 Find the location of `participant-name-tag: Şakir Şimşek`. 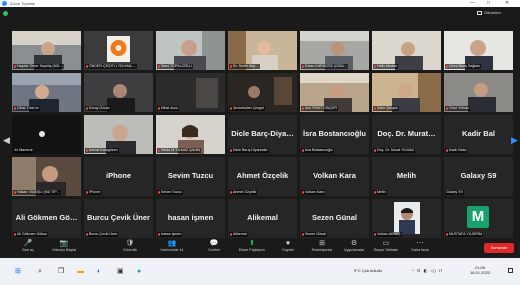

participant-name-tag: Şakir Şimşek is located at coordinates (386, 108).